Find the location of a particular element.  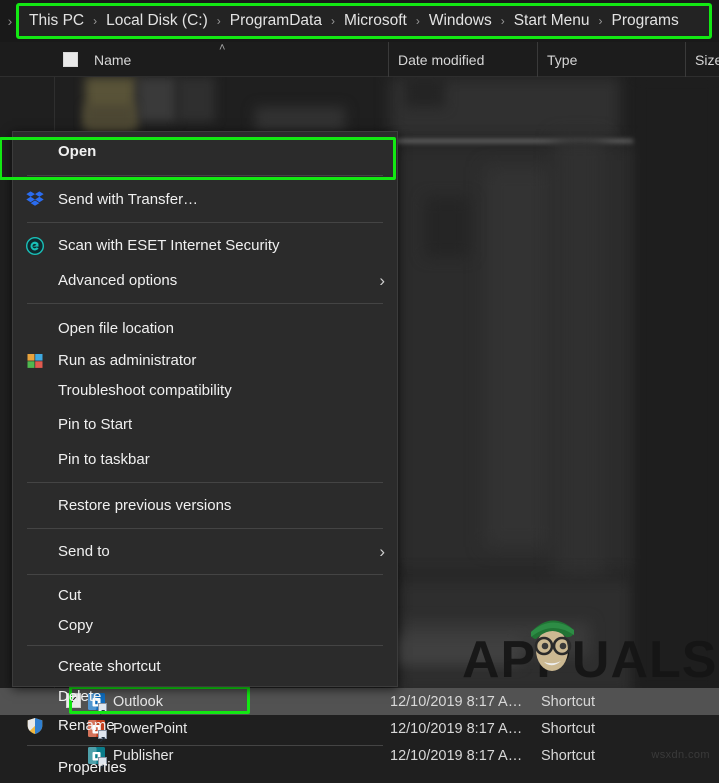

menu-item-label: Troubleshoot compatibility is located at coordinates (145, 390).